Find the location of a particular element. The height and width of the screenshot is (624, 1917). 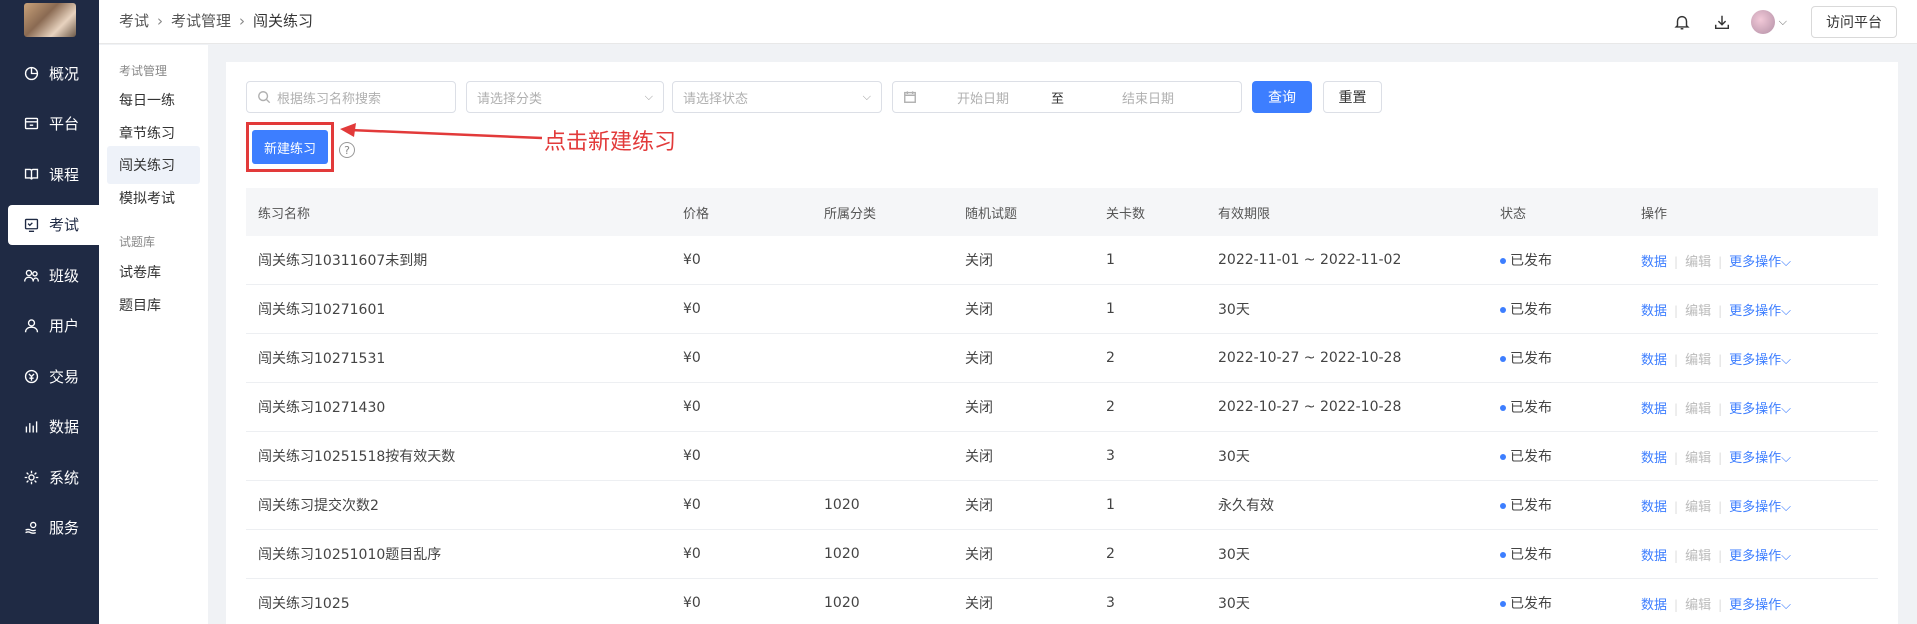

subnav-group-title: 考试管理 is located at coordinates (143, 71).